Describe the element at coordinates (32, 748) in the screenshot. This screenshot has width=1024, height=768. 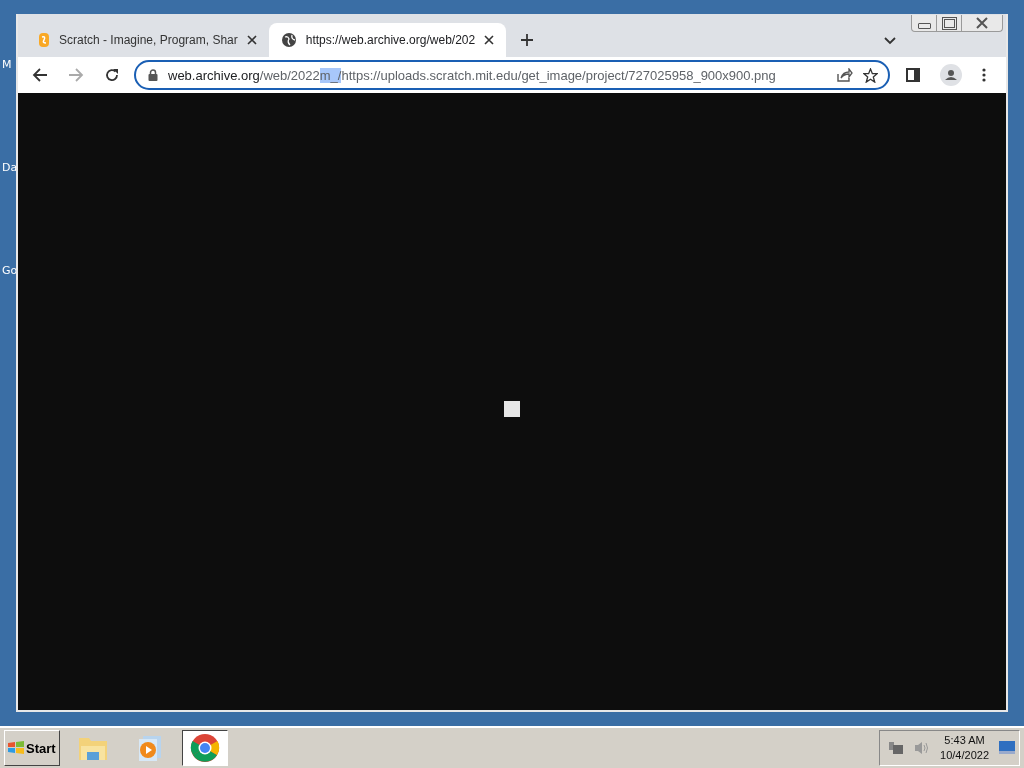
I see `start-button: Start` at that location.